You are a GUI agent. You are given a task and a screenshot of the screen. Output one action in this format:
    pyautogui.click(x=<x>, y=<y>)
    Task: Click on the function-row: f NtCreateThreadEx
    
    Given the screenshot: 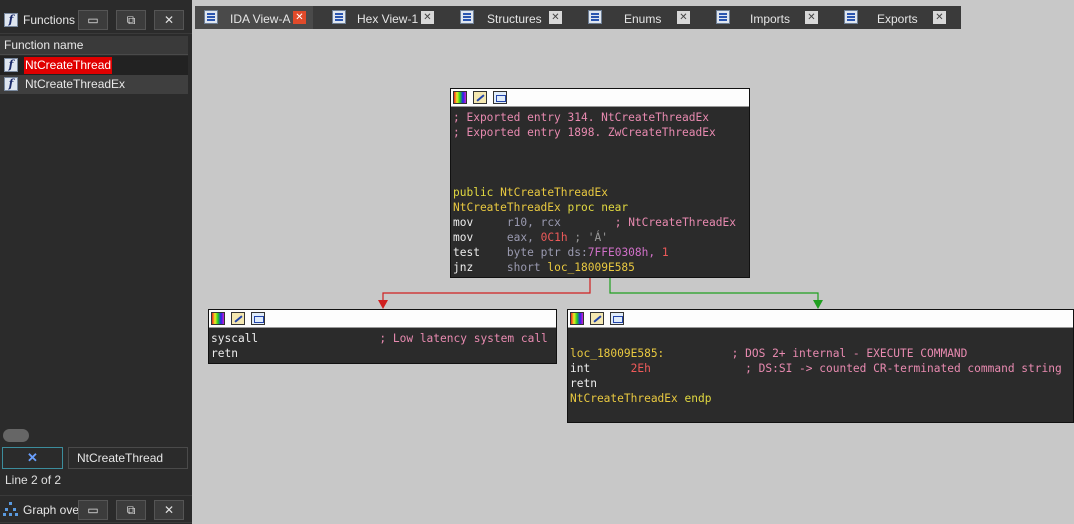 What is the action you would take?
    pyautogui.click(x=94, y=84)
    